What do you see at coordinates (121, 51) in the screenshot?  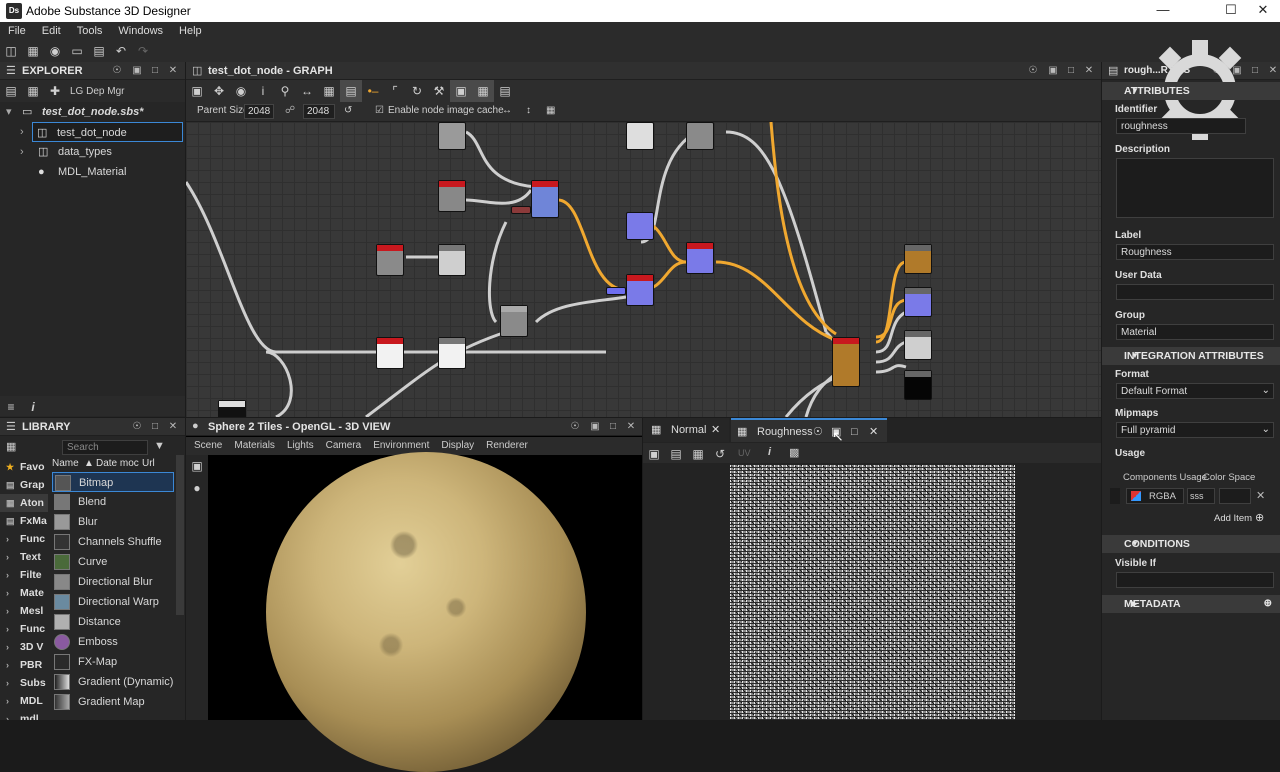 I see `undo-icon: ↶` at bounding box center [121, 51].